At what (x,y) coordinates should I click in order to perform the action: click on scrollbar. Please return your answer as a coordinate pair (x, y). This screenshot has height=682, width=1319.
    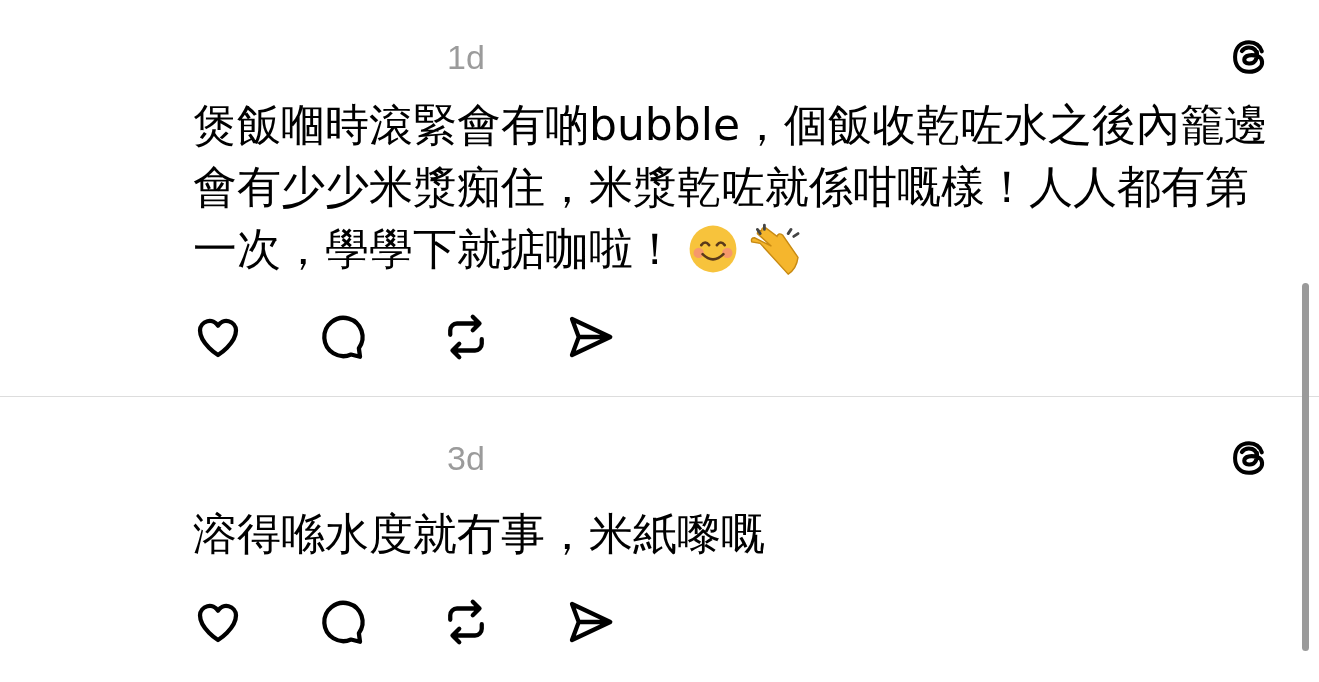
    Looking at the image, I should click on (1305, 467).